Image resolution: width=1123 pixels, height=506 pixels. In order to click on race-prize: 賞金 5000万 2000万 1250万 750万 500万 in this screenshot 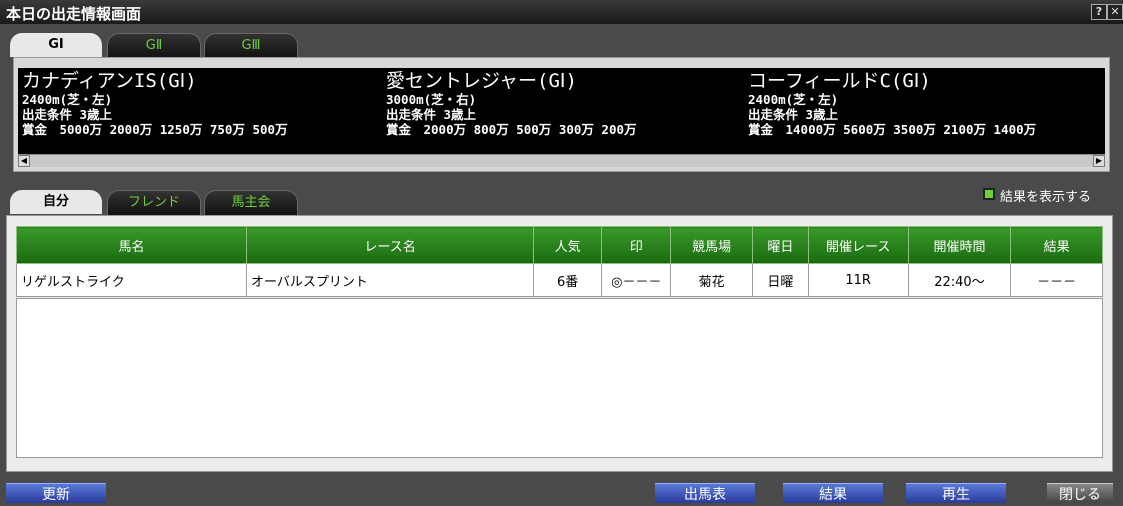, I will do `click(155, 129)`.